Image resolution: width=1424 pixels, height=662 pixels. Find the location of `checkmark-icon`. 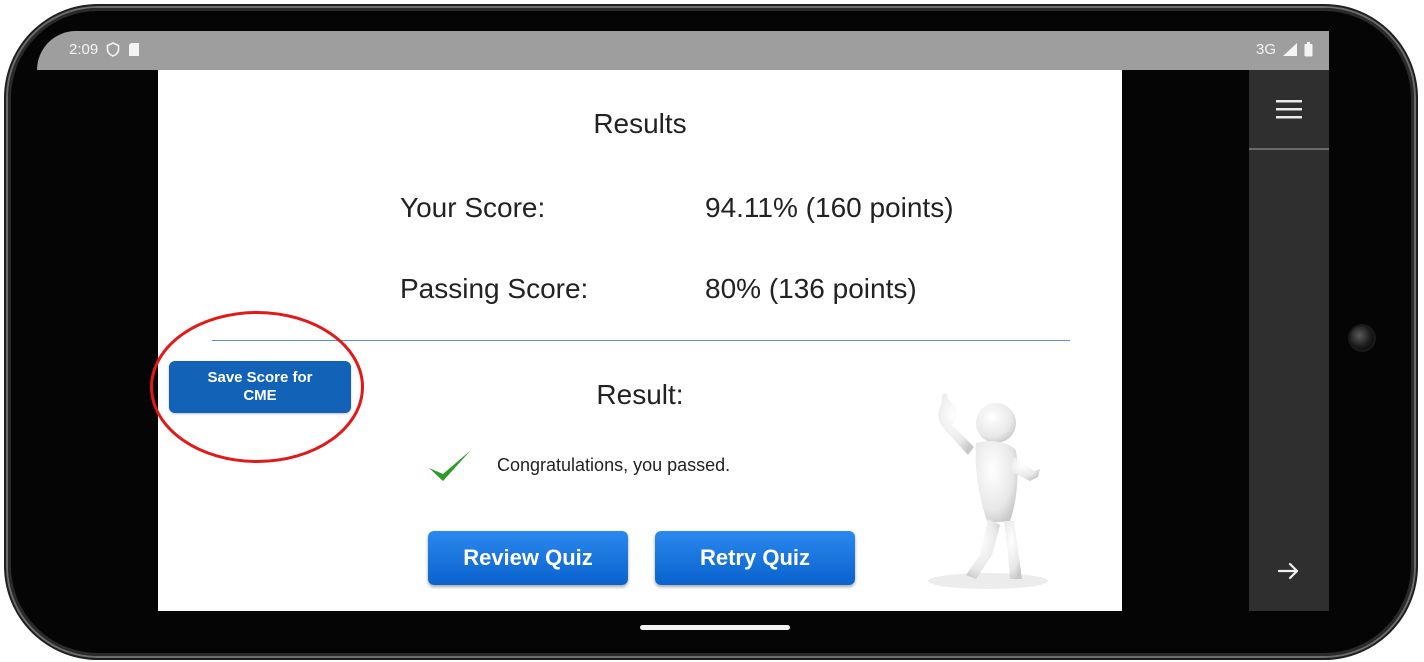

checkmark-icon is located at coordinates (450, 465).